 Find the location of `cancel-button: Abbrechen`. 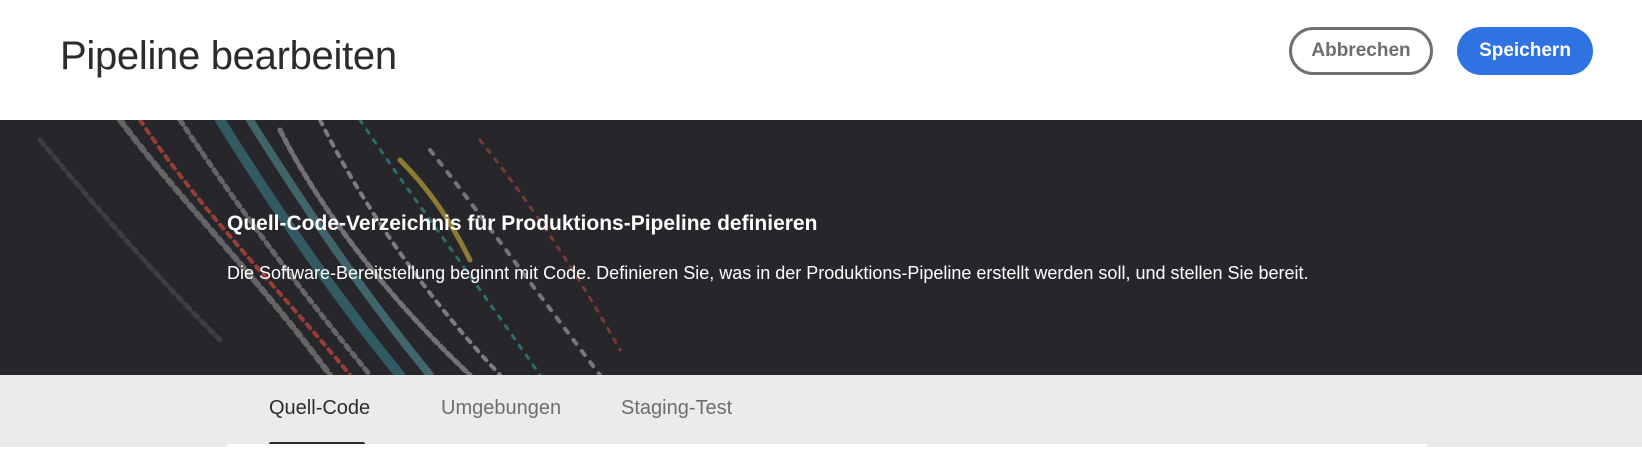

cancel-button: Abbrechen is located at coordinates (1361, 51).